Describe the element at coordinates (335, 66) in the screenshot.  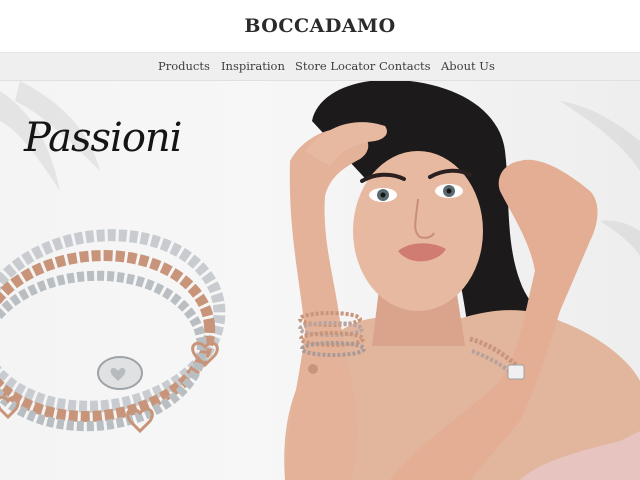
I see `nav-item-store-locator: Store Locator` at that location.